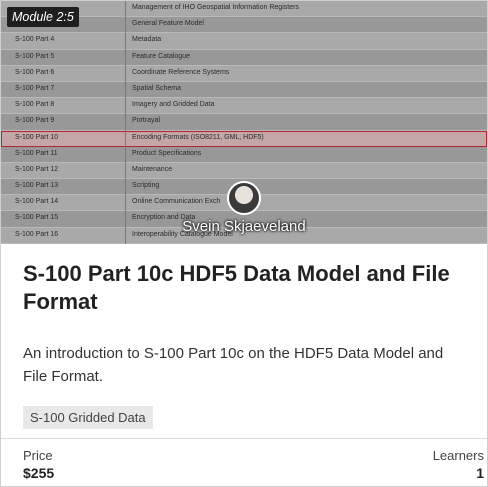 Image resolution: width=488 pixels, height=487 pixels. What do you see at coordinates (244, 154) in the screenshot?
I see `parts-table-row: S-100 Part 11 Product Specifications` at bounding box center [244, 154].